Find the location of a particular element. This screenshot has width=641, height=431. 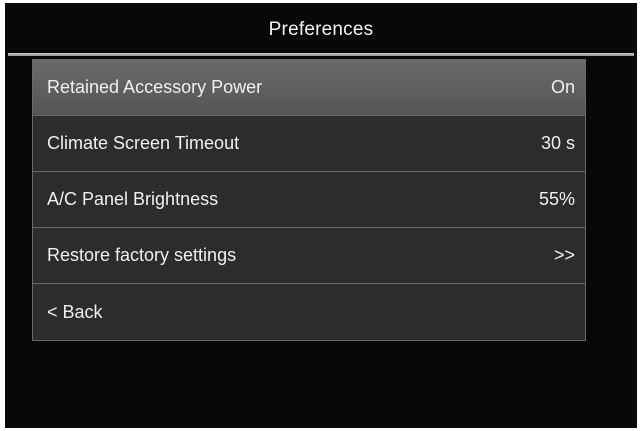

menu-item-label: A/C Panel Brightness is located at coordinates (133, 199).